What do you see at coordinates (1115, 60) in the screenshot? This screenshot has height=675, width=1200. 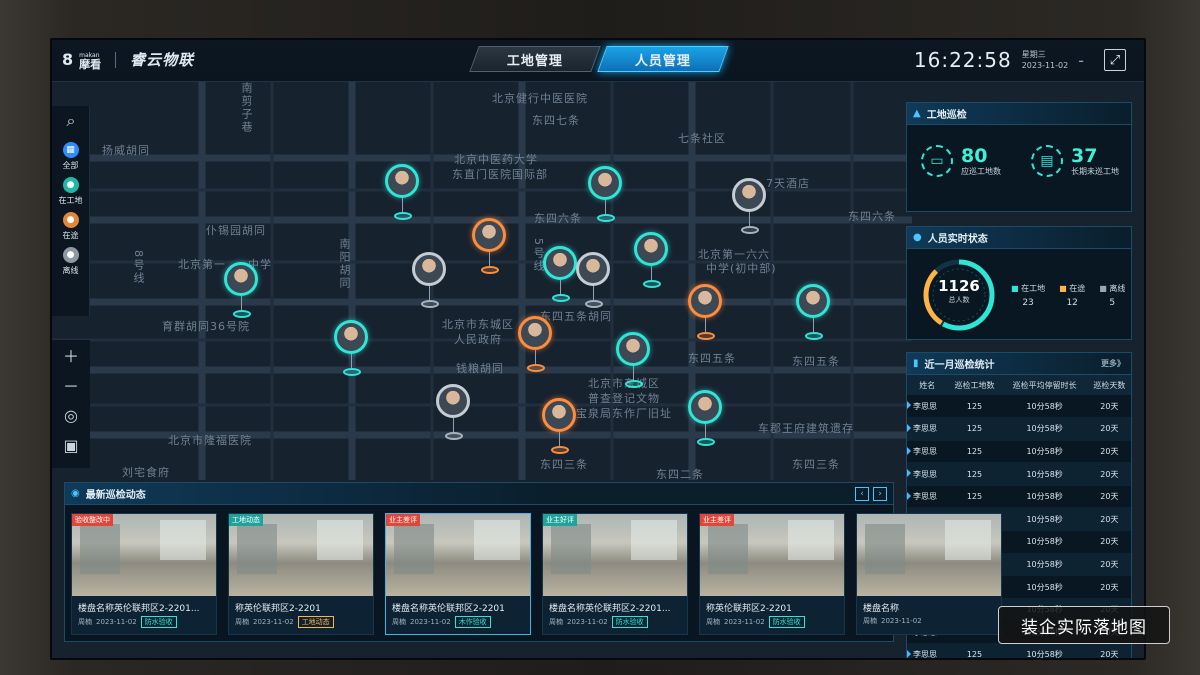 I see `fullscreen-icon: ⤢` at bounding box center [1115, 60].